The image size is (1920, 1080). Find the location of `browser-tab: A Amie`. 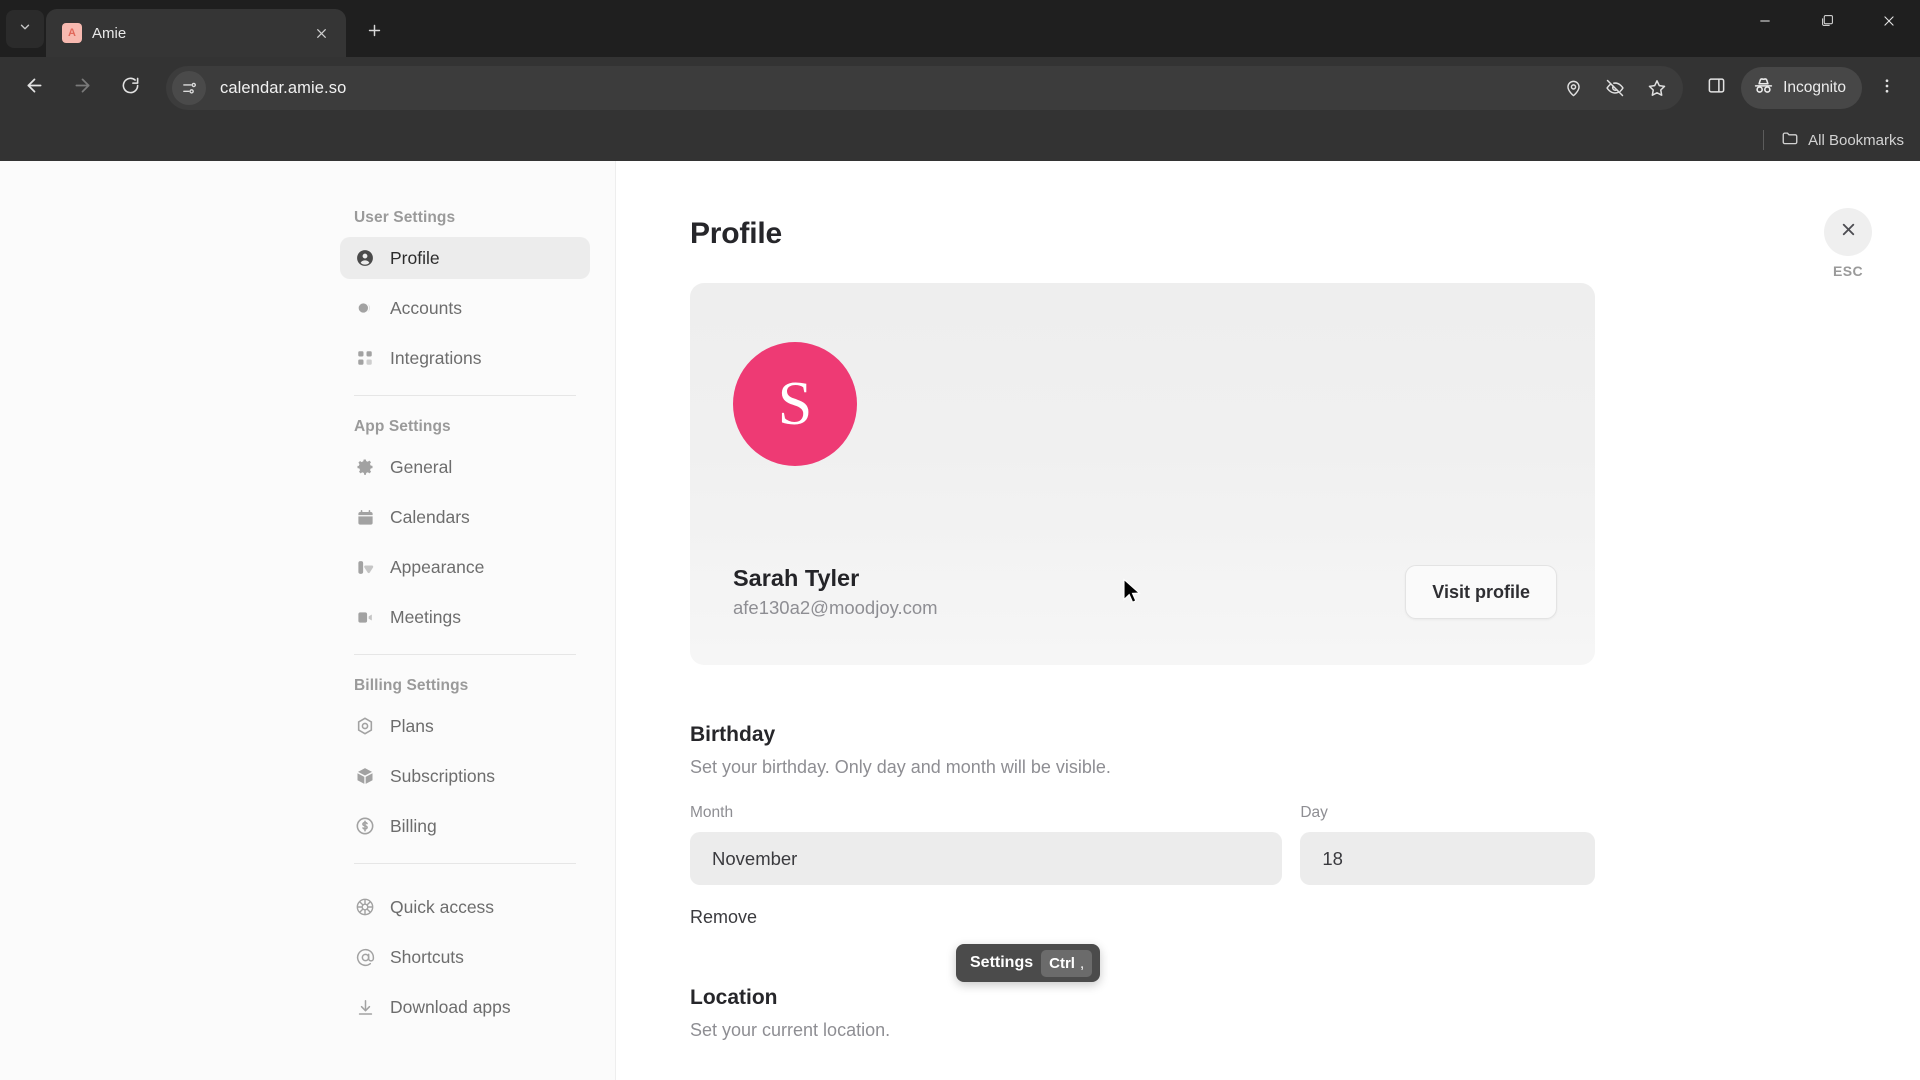

browser-tab: A Amie is located at coordinates (196, 33).